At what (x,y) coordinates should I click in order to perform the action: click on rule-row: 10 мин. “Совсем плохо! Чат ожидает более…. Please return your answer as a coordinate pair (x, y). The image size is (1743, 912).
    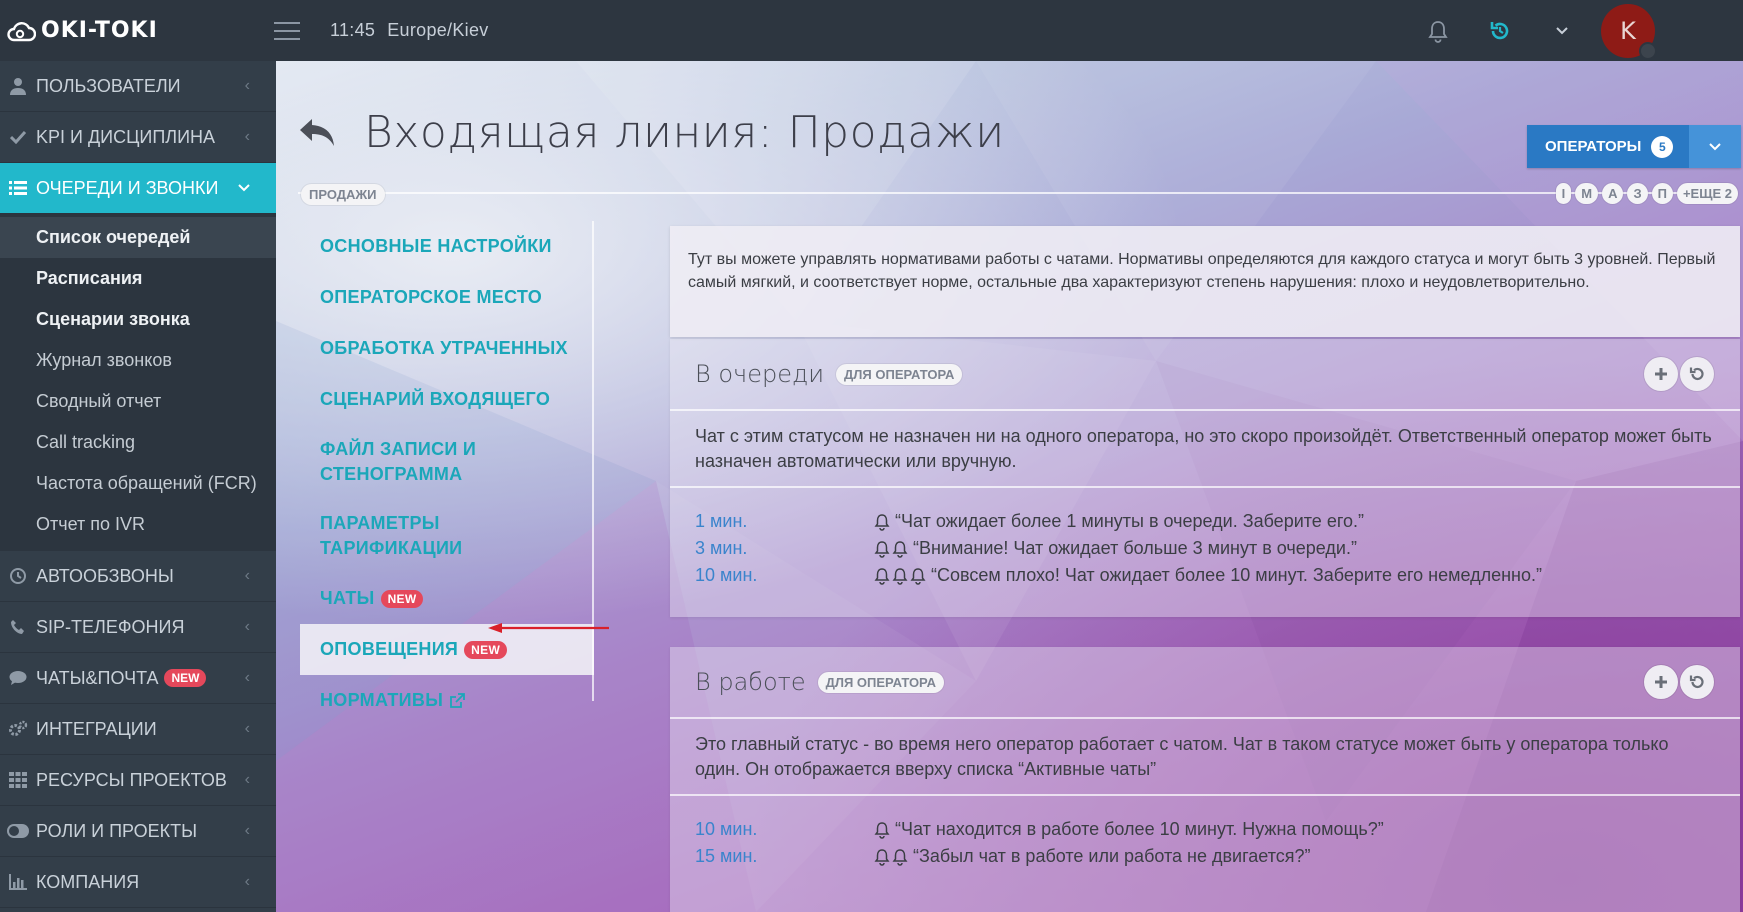
    Looking at the image, I should click on (1205, 575).